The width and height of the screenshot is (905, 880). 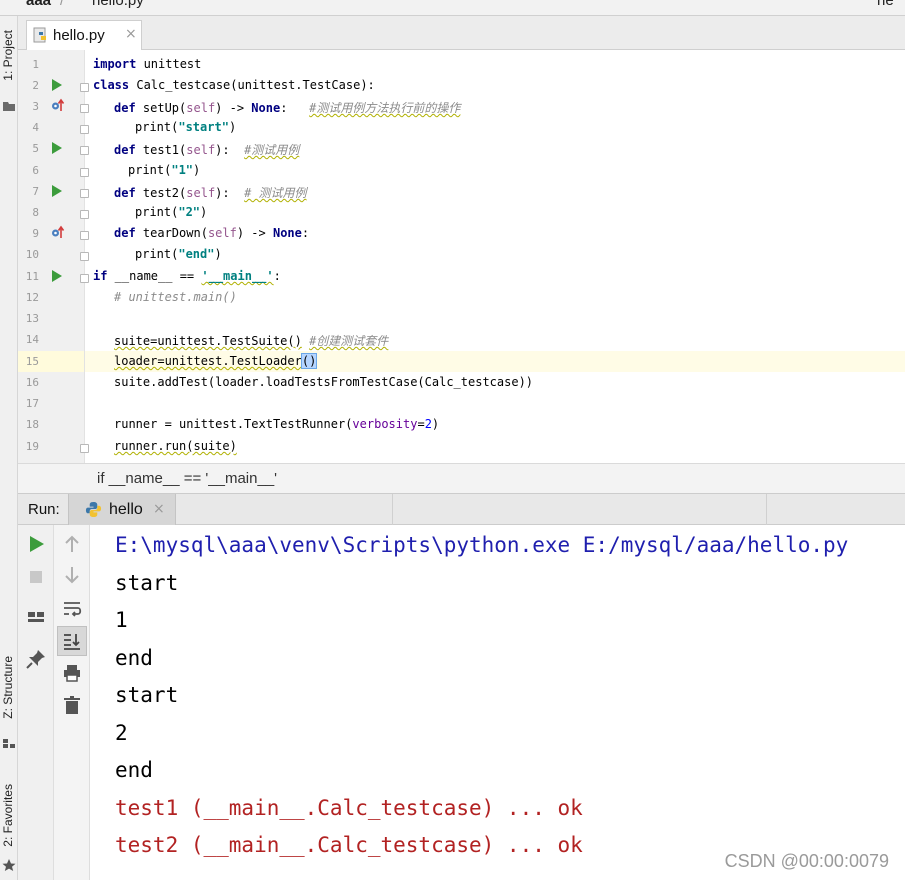 I want to click on code-comment: # 测试用例, so click(x=275, y=193).